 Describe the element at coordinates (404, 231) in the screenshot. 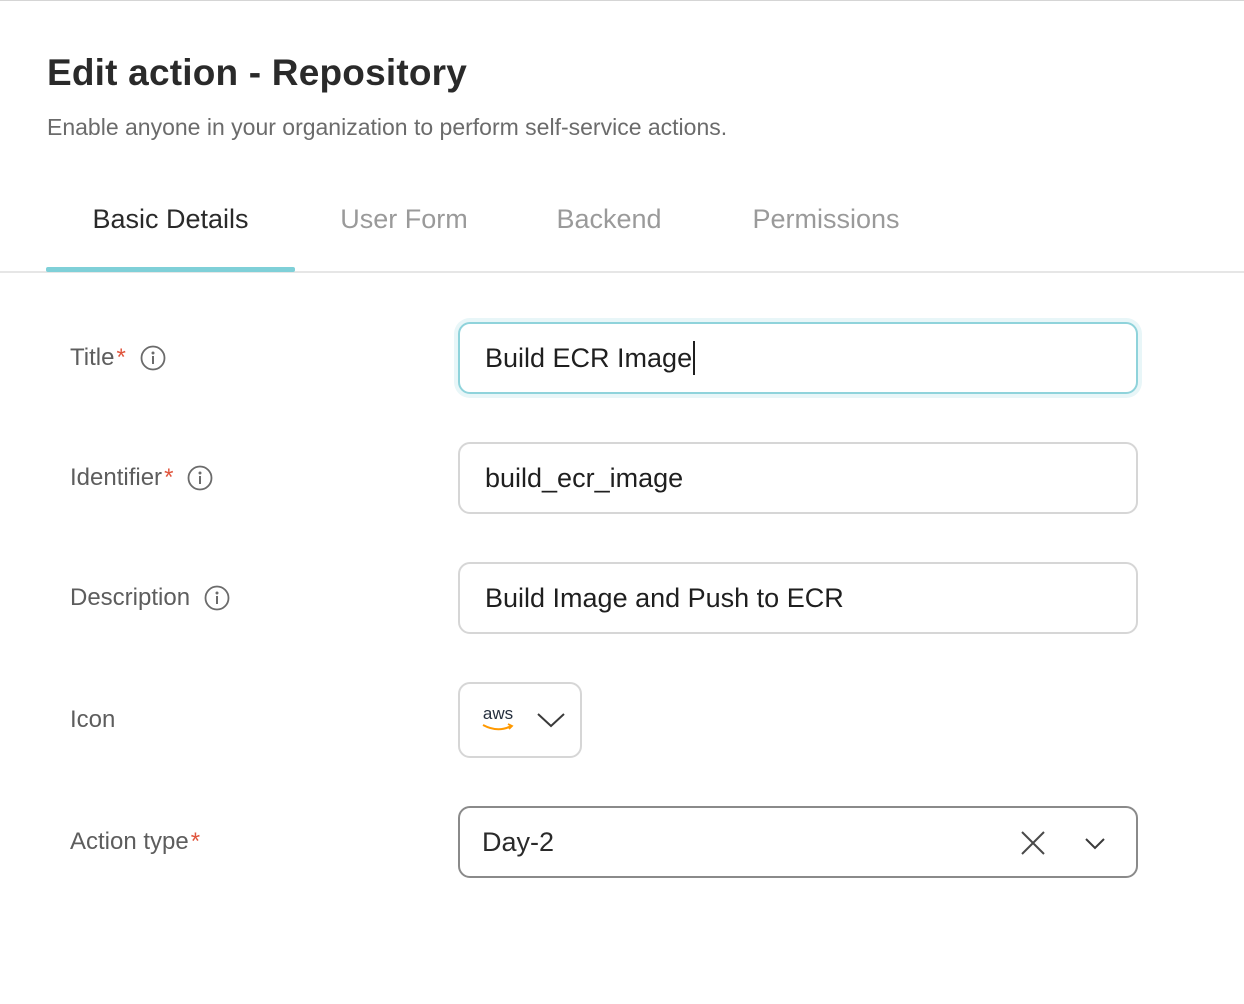

I see `tab-user-form: User Form` at that location.